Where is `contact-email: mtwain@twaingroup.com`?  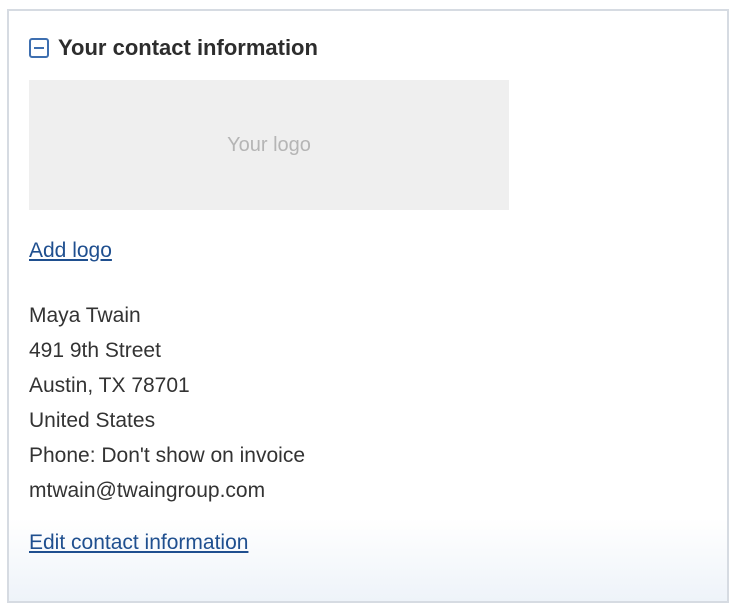 contact-email: mtwain@twaingroup.com is located at coordinates (147, 490).